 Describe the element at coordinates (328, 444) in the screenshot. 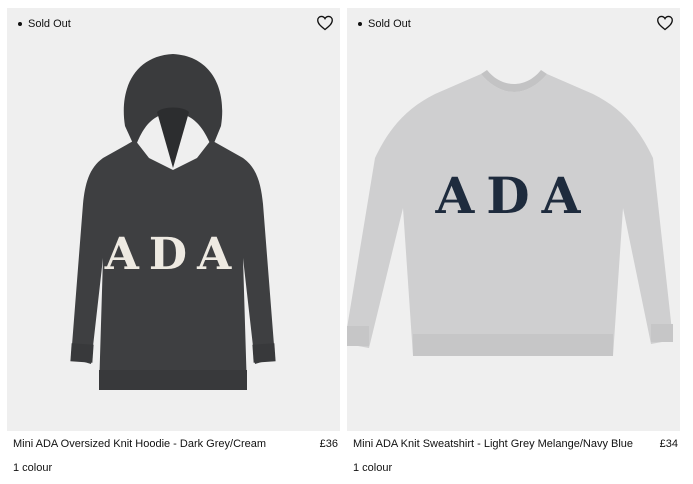

I see `product-price: £36` at that location.